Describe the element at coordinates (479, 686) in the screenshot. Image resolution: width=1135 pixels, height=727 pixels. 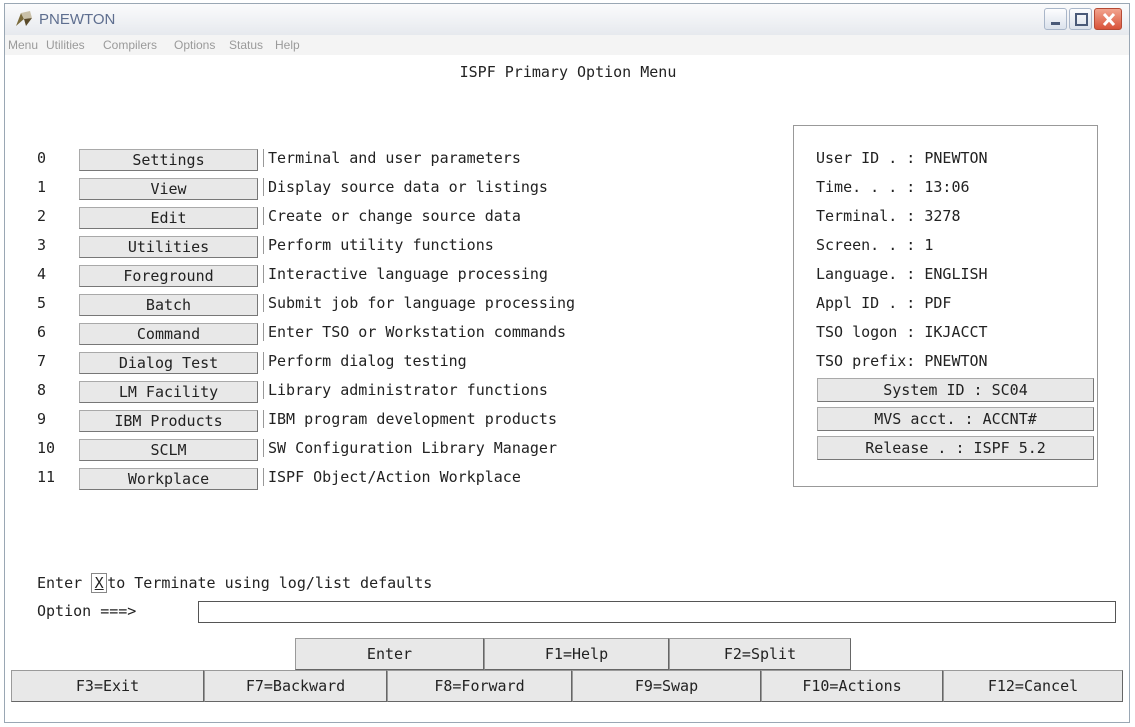
I see `f8-forward-button: F8=Forward` at that location.